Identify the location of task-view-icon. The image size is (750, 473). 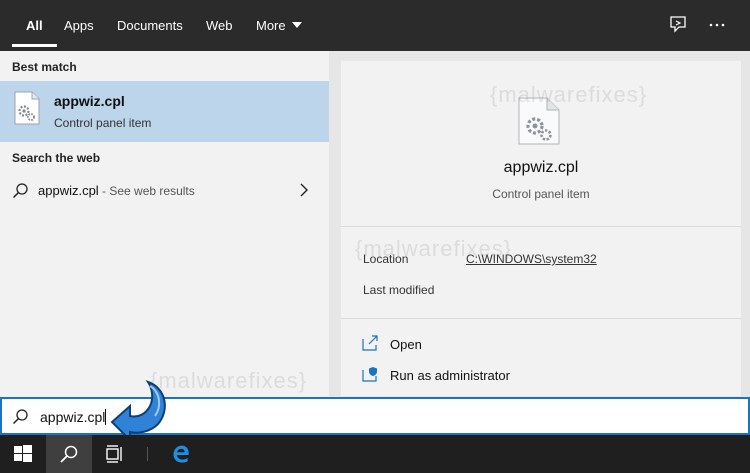
(114, 454).